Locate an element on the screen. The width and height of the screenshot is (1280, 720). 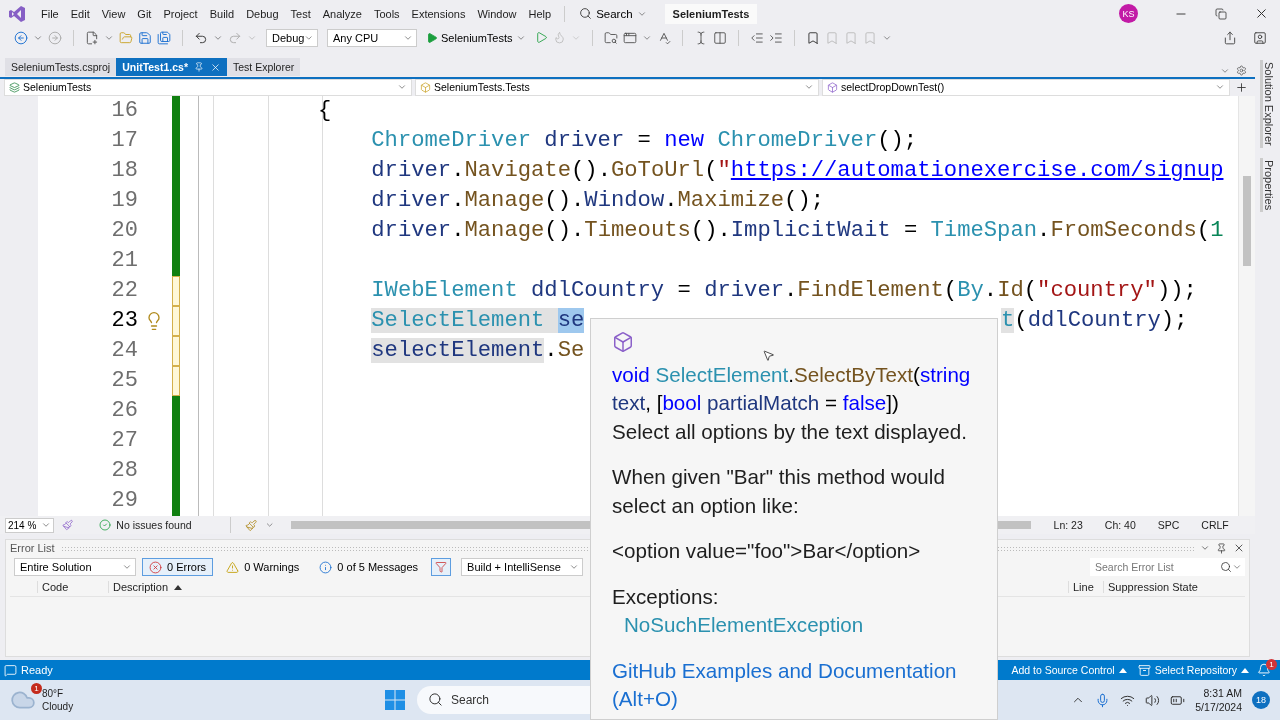
line-number: 23 is located at coordinates (124, 321).